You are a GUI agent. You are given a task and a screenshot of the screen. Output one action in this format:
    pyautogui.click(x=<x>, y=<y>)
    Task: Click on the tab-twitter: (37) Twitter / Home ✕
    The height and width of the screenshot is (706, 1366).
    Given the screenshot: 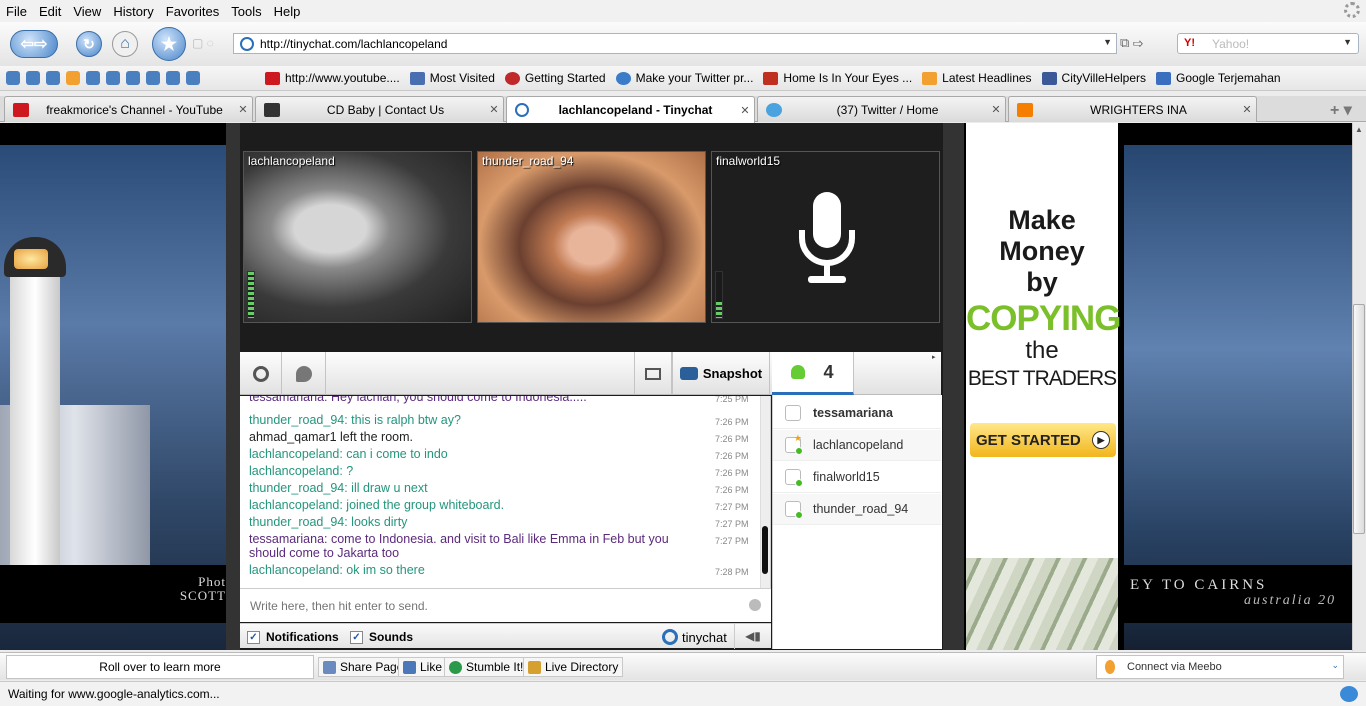 What is the action you would take?
    pyautogui.click(x=881, y=109)
    